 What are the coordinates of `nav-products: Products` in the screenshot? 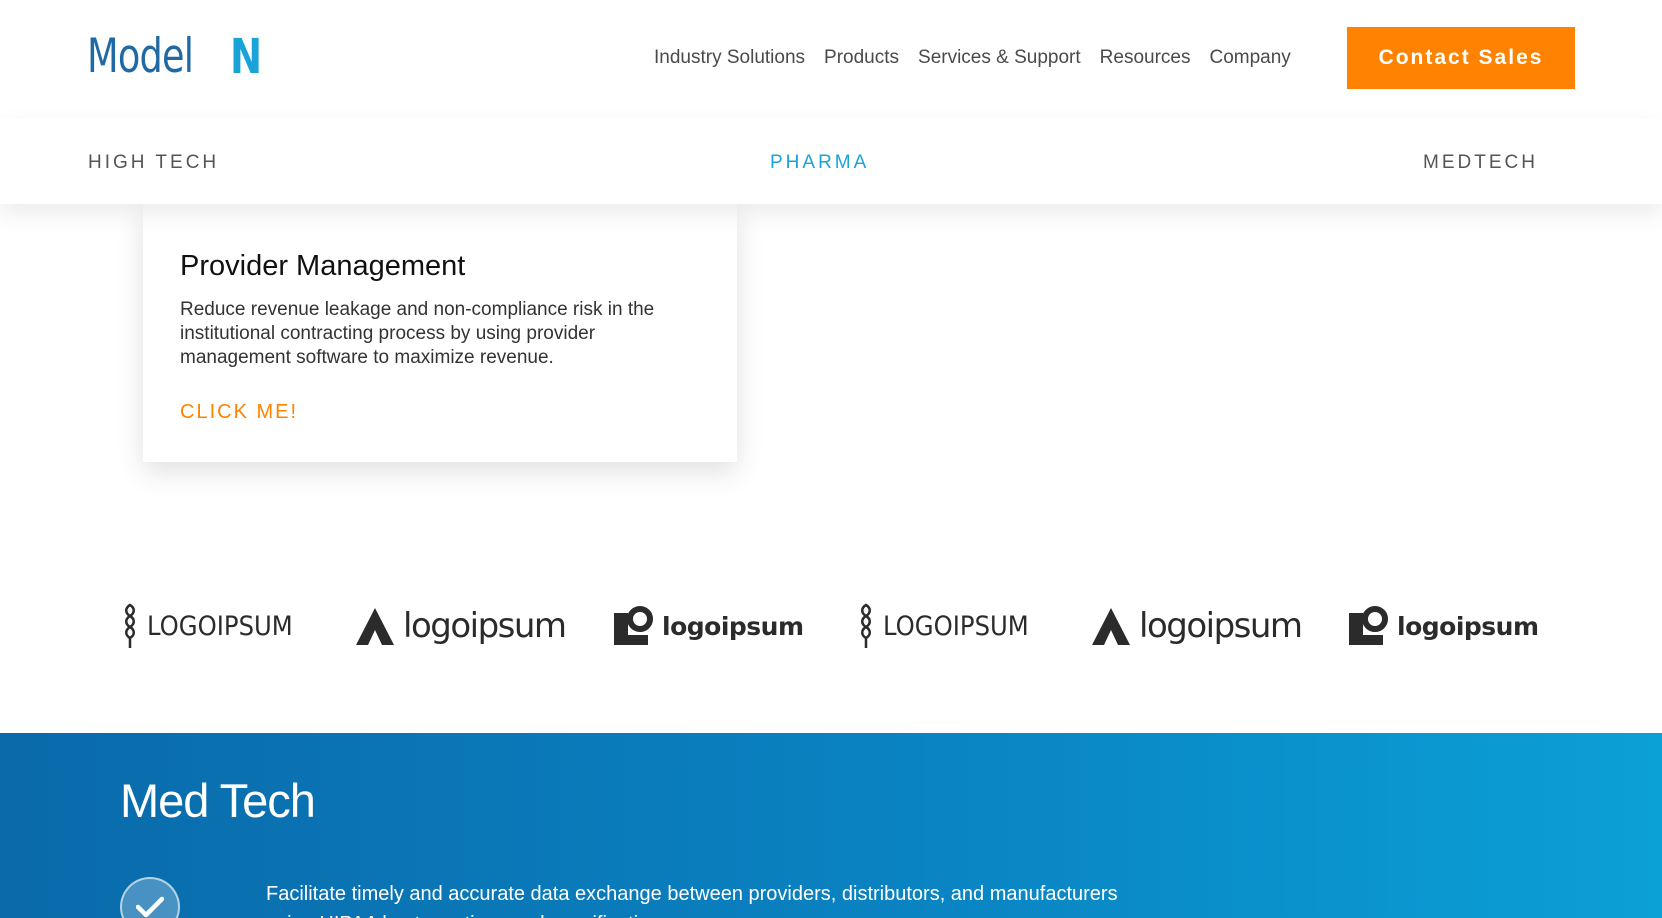 It's located at (861, 58).